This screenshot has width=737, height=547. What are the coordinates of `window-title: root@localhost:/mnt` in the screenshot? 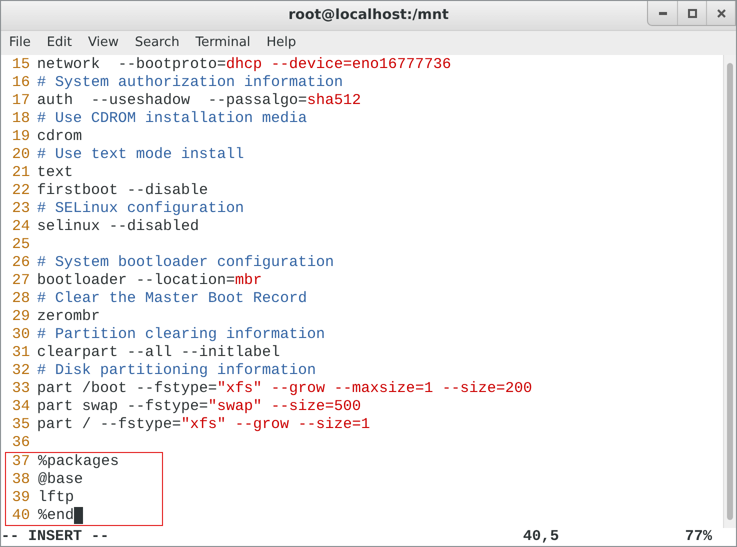 It's located at (368, 15).